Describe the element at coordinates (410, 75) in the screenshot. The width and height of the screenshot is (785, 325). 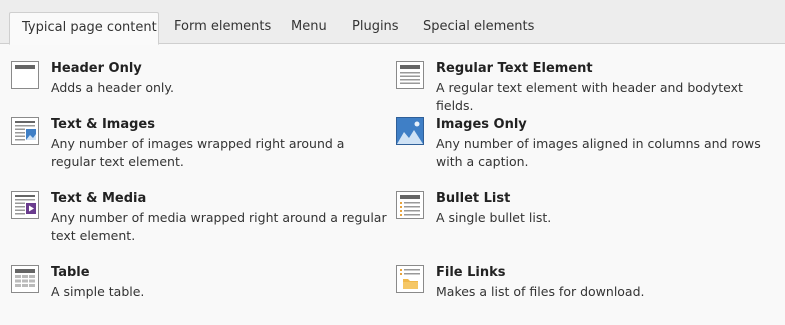
I see `text-element-icon` at that location.